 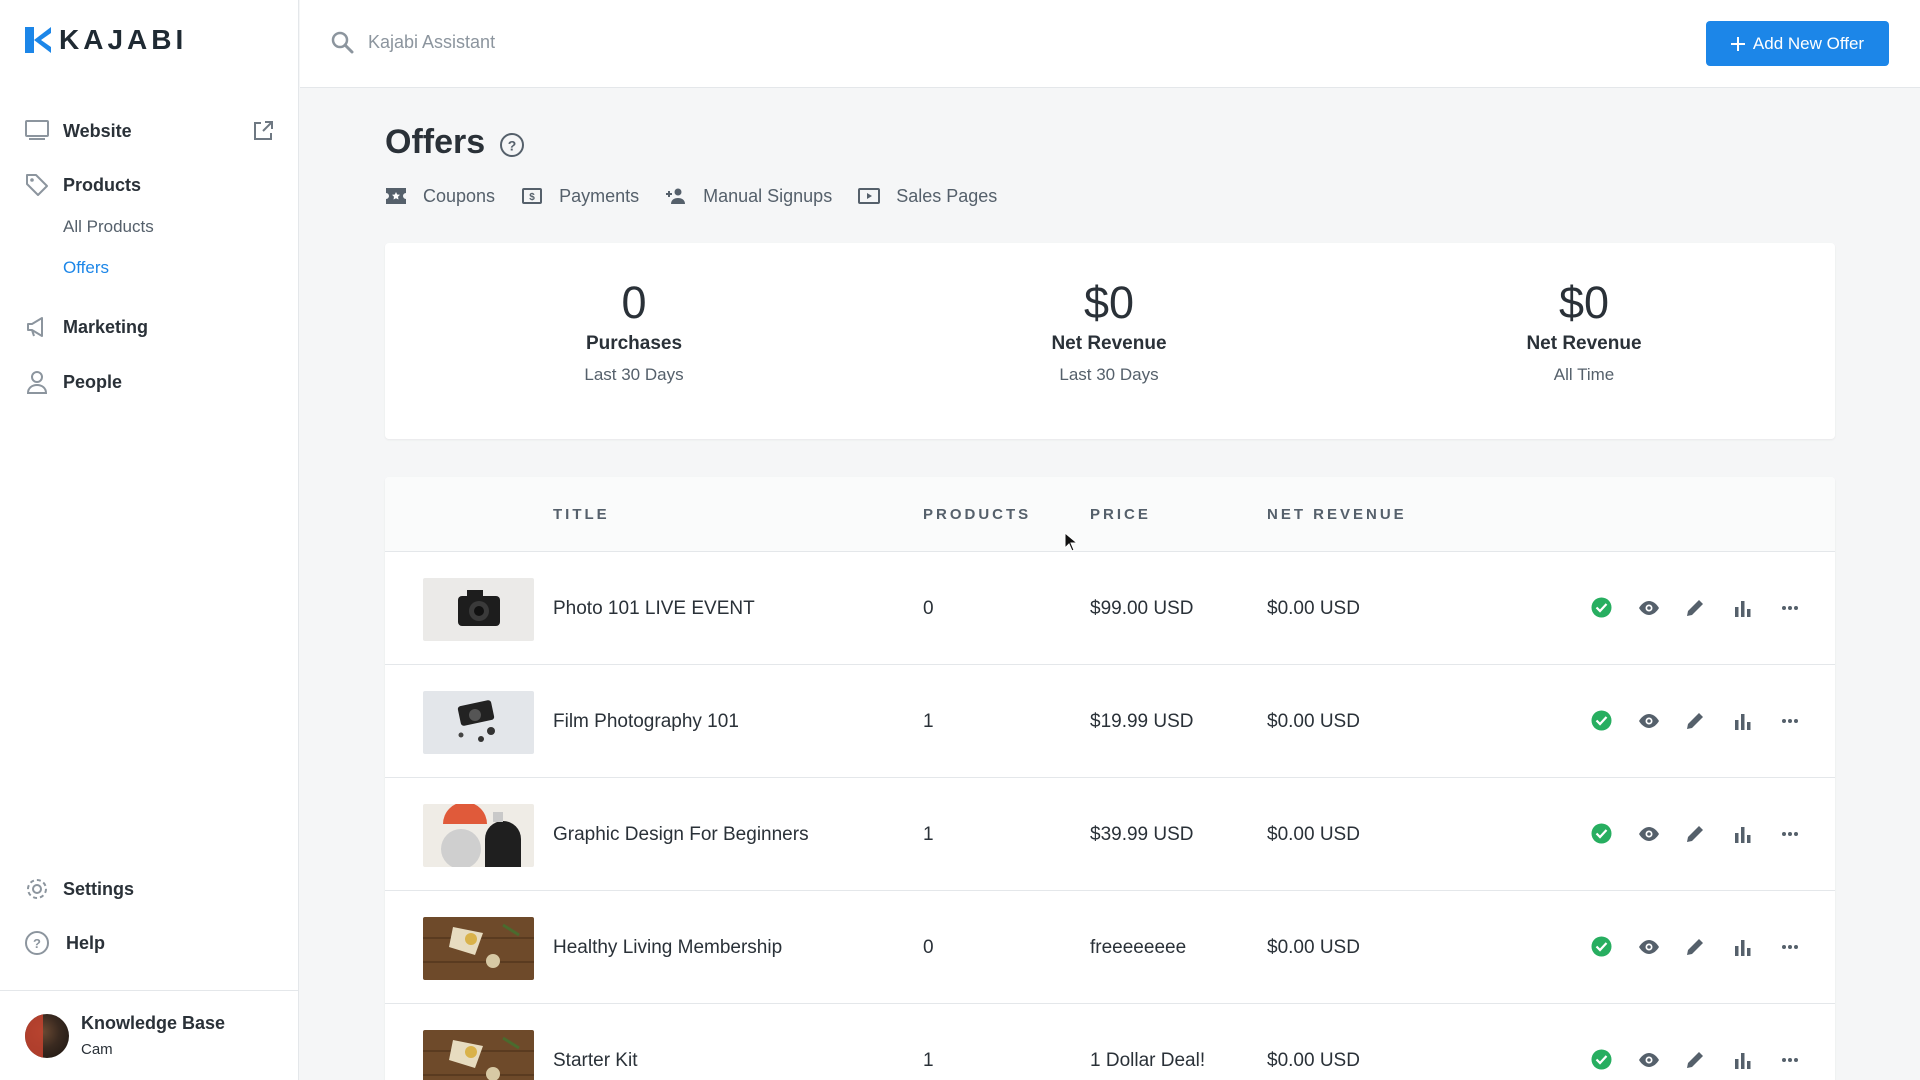 I want to click on account-name: Knowledge Base, so click(x=153, y=1023).